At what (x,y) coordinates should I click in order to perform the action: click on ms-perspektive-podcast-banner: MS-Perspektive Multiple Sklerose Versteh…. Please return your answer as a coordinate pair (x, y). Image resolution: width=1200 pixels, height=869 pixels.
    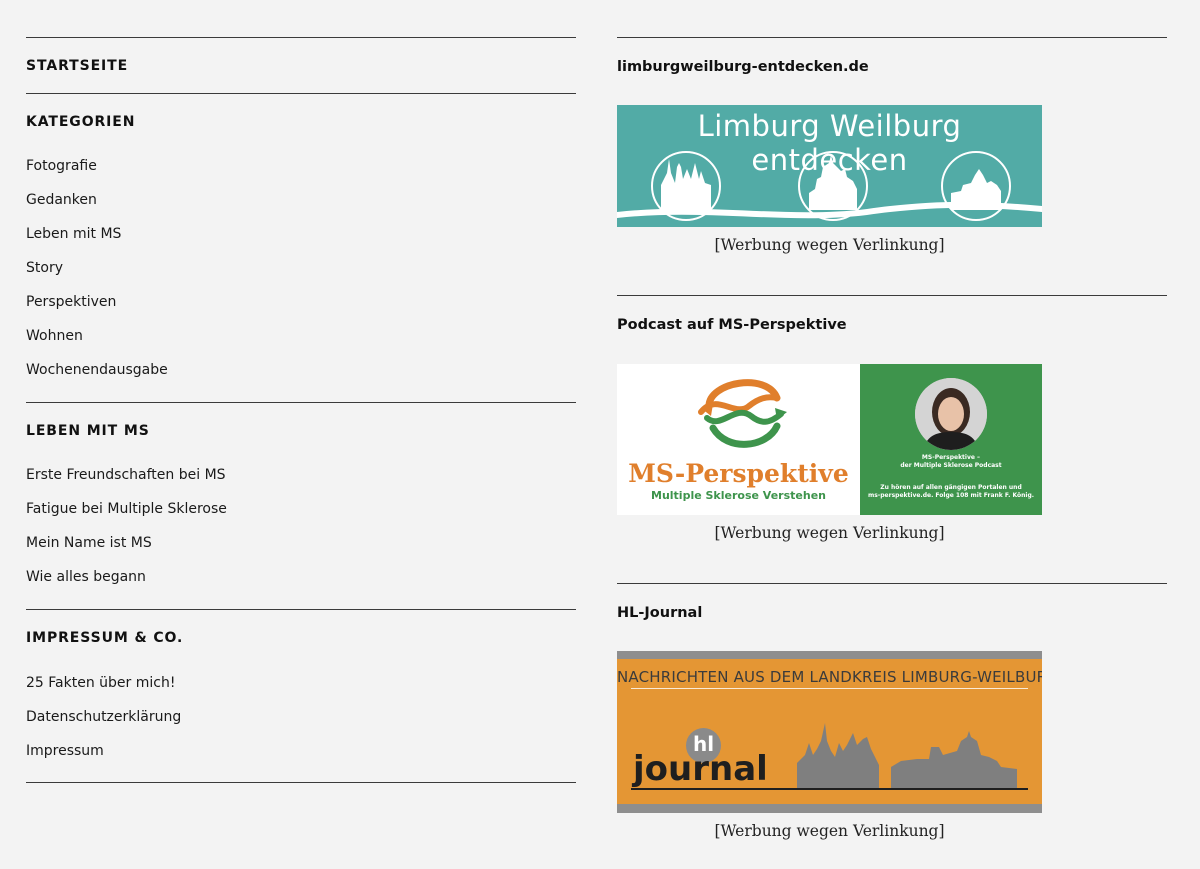
    Looking at the image, I should click on (829, 439).